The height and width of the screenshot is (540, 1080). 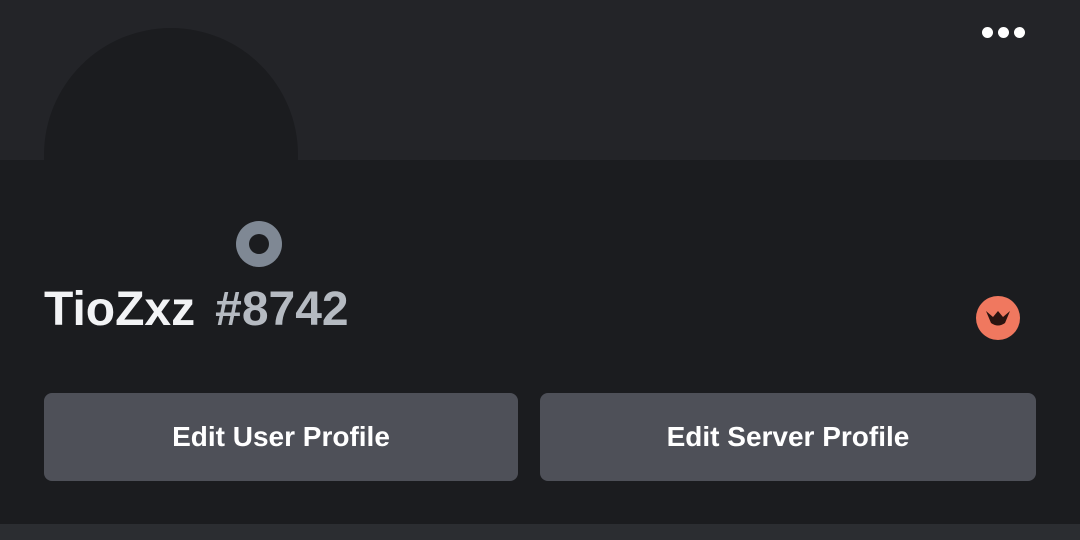 What do you see at coordinates (171, 94) in the screenshot?
I see `avatar` at bounding box center [171, 94].